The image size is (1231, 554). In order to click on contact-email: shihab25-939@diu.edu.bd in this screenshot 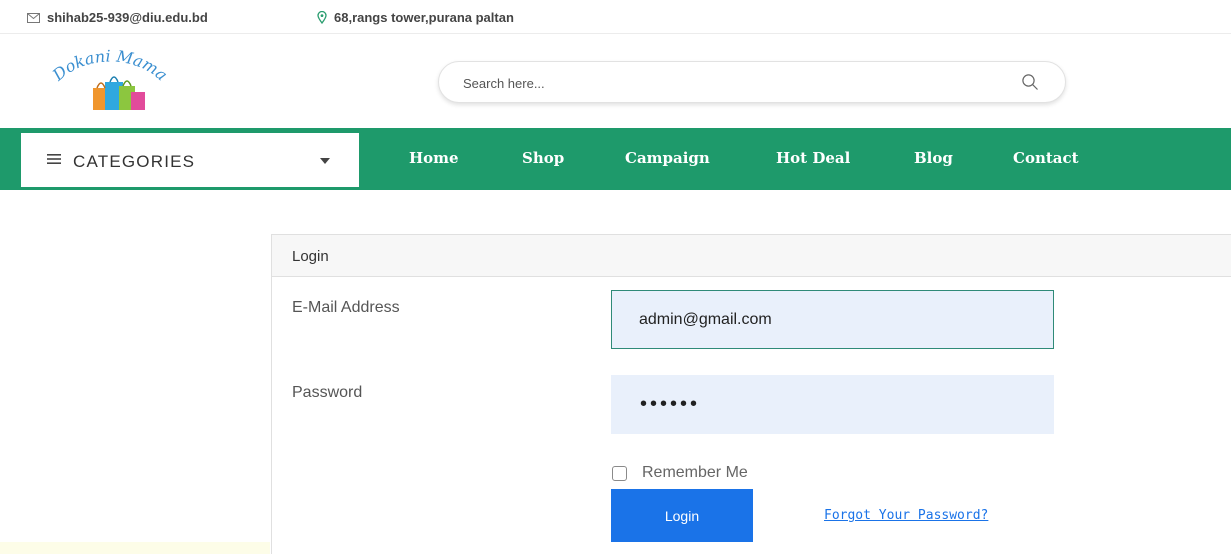, I will do `click(117, 17)`.